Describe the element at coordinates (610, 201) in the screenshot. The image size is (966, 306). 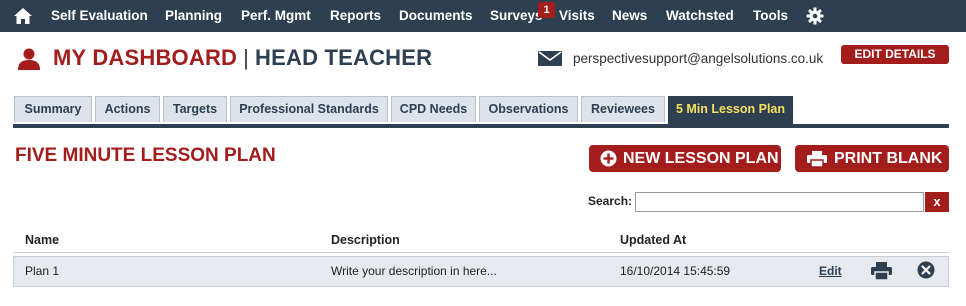
I see `search-label: Search:` at that location.